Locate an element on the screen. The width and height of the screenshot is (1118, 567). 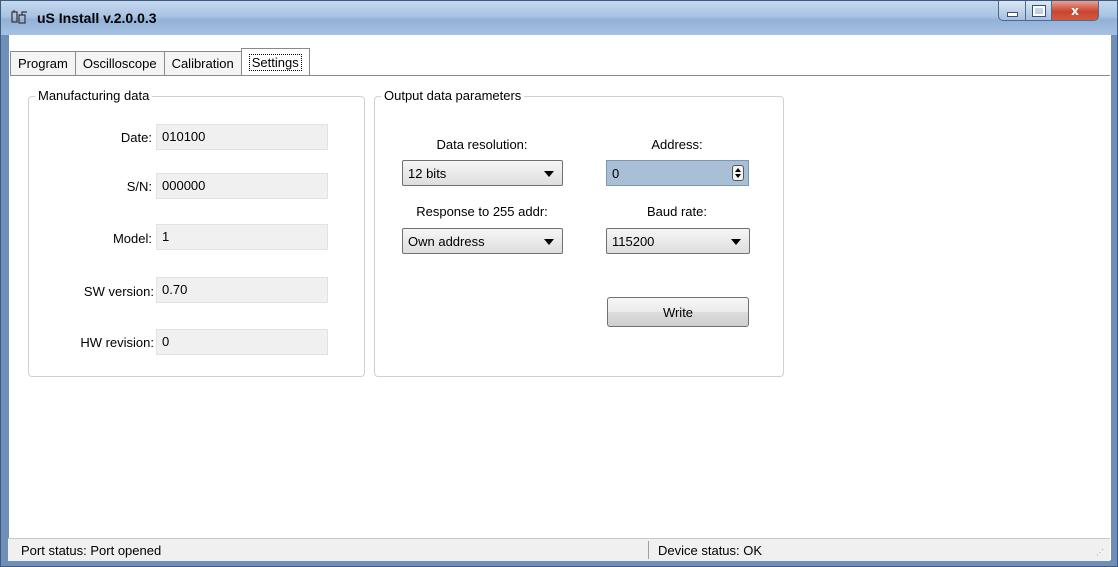
port-status: Port status: Port opened is located at coordinates (91, 550).